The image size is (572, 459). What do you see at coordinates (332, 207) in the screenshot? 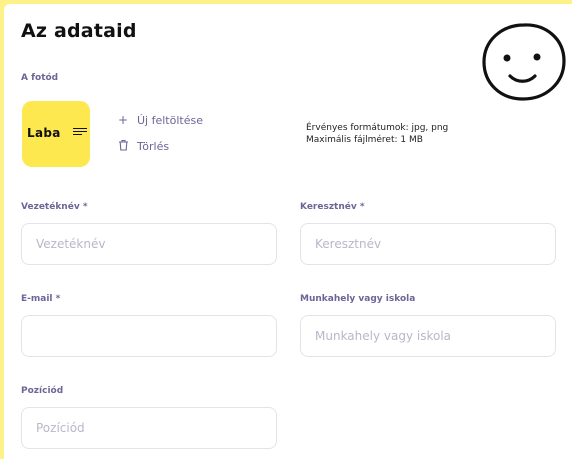
I see `first-name-label: Keresztnév *` at bounding box center [332, 207].